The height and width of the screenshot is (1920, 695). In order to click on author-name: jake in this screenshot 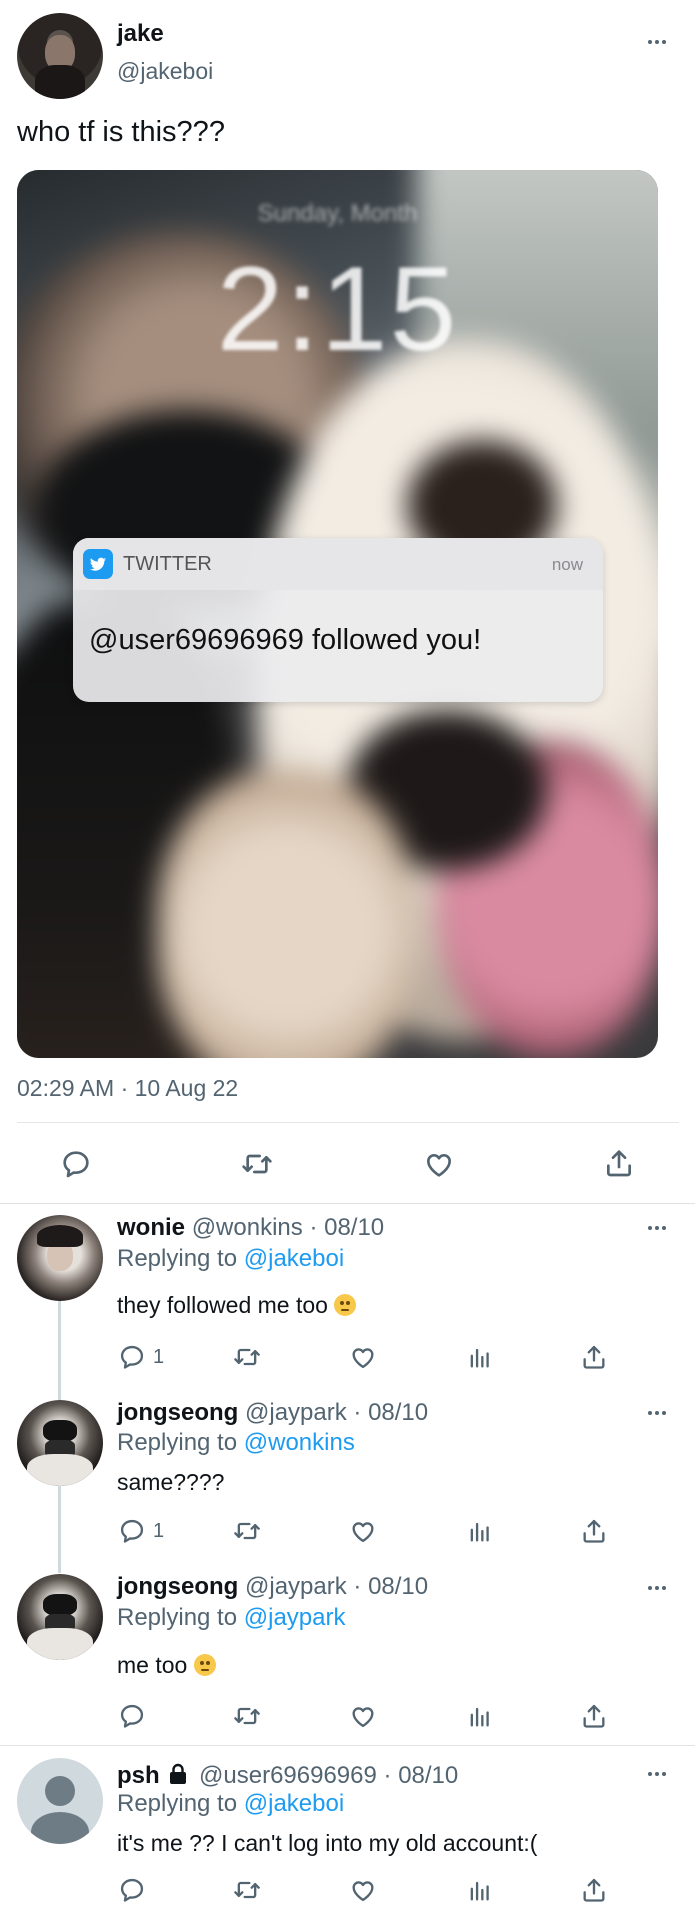, I will do `click(140, 34)`.